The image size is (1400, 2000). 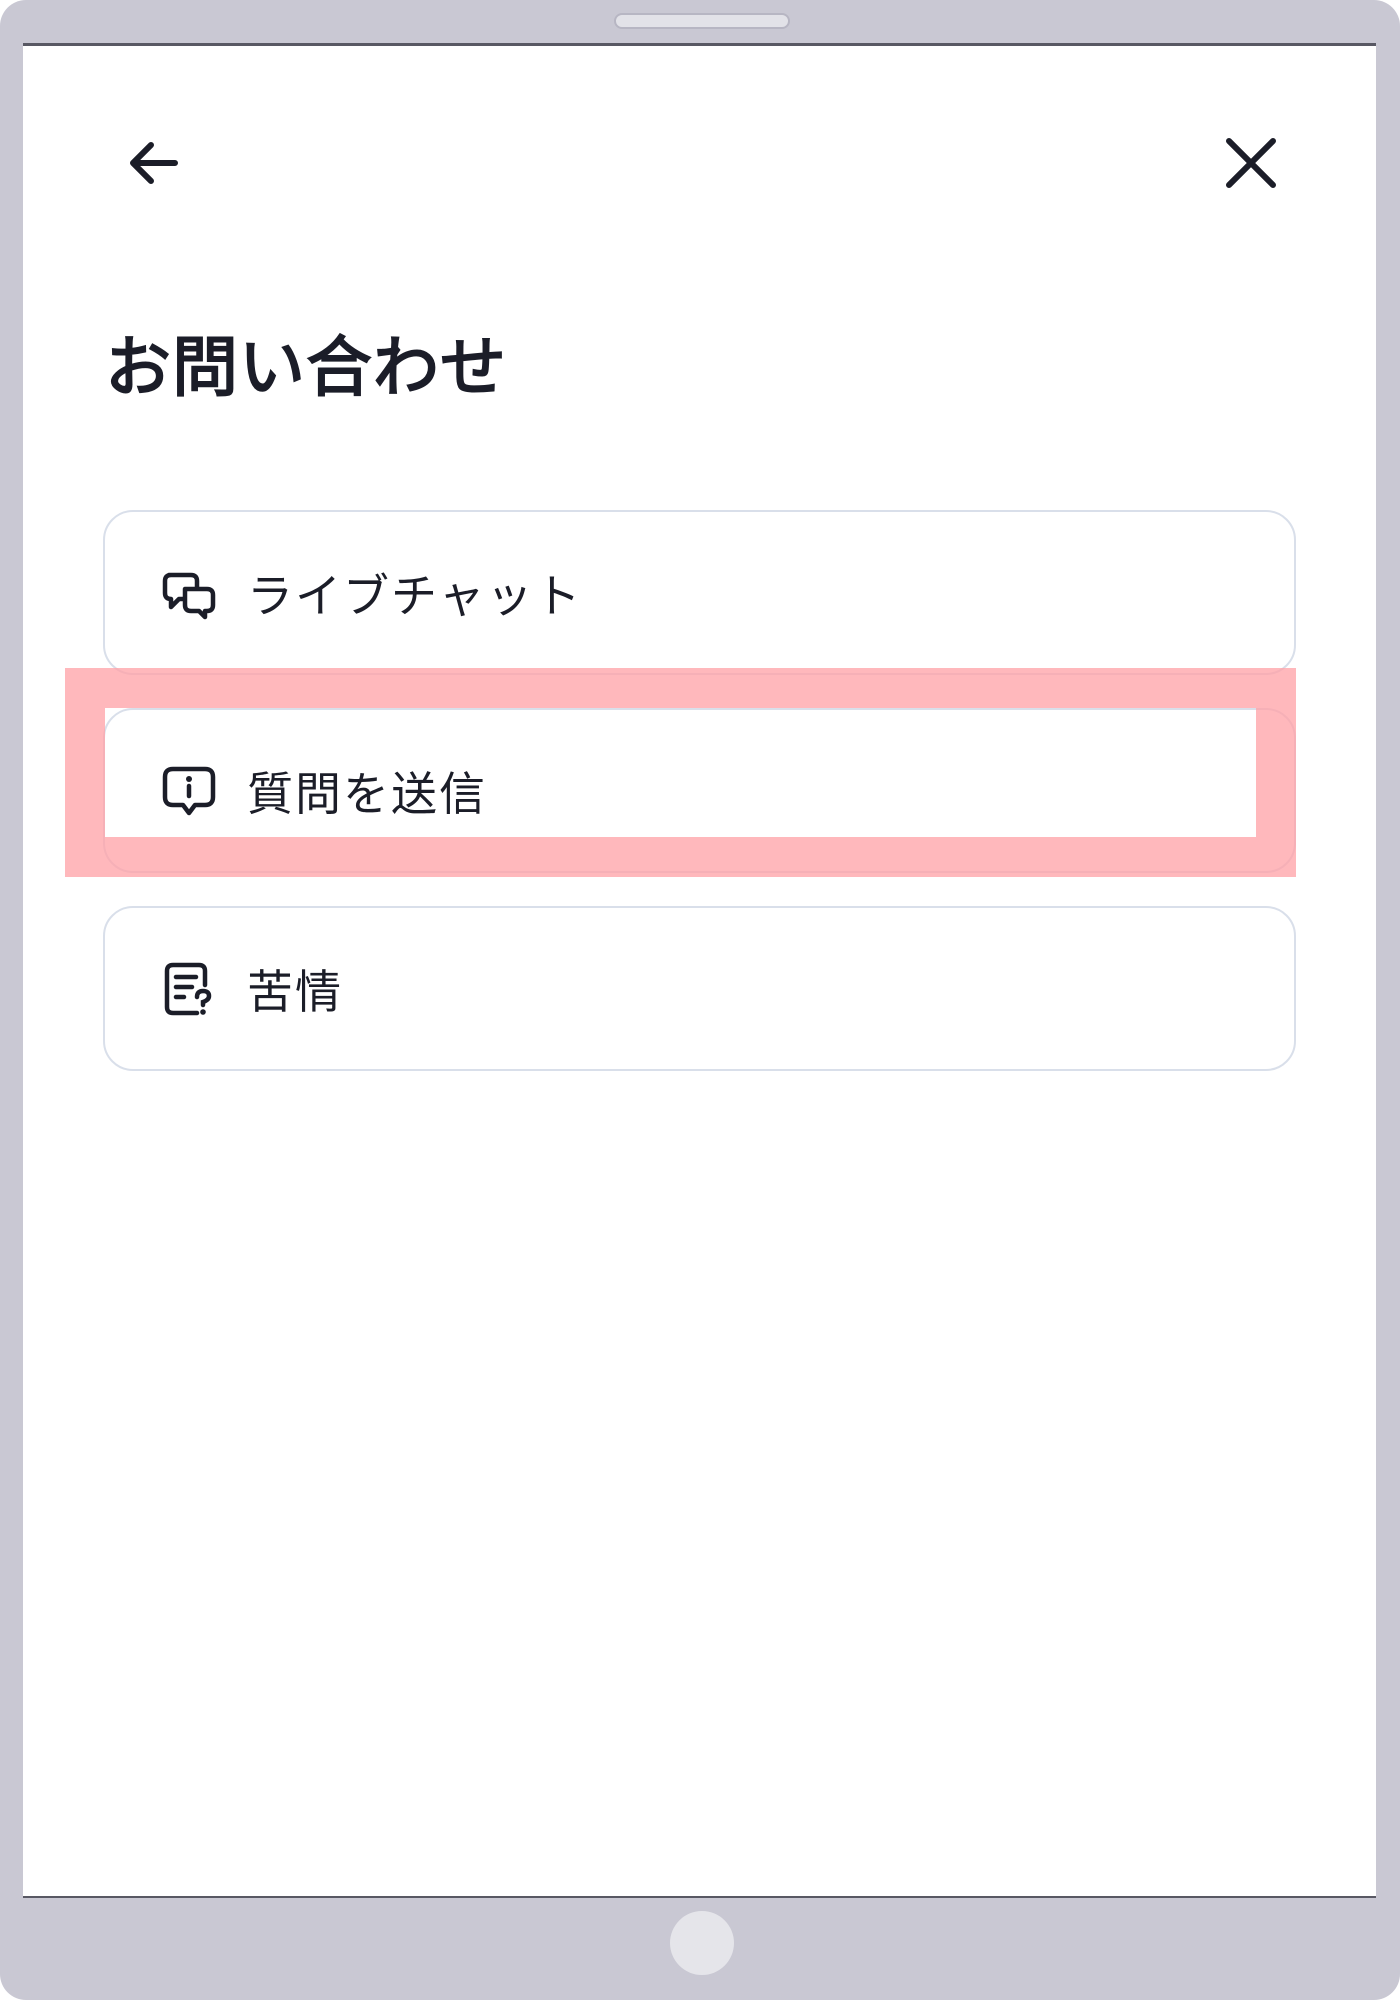 I want to click on device-home-button, so click(x=702, y=1943).